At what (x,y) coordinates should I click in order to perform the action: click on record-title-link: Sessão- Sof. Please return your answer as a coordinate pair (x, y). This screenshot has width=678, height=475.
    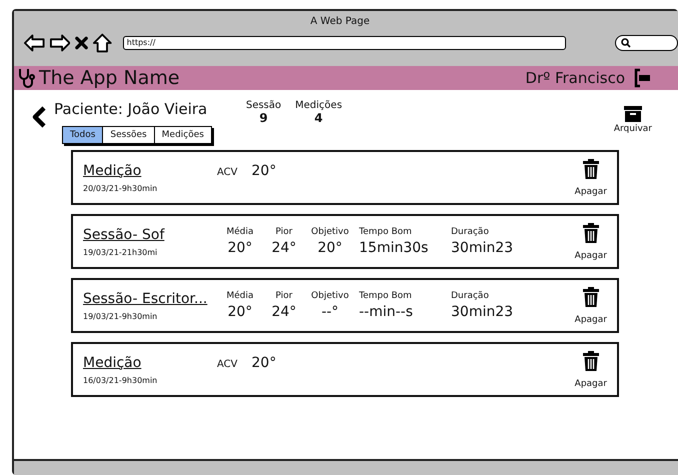
    Looking at the image, I should click on (150, 234).